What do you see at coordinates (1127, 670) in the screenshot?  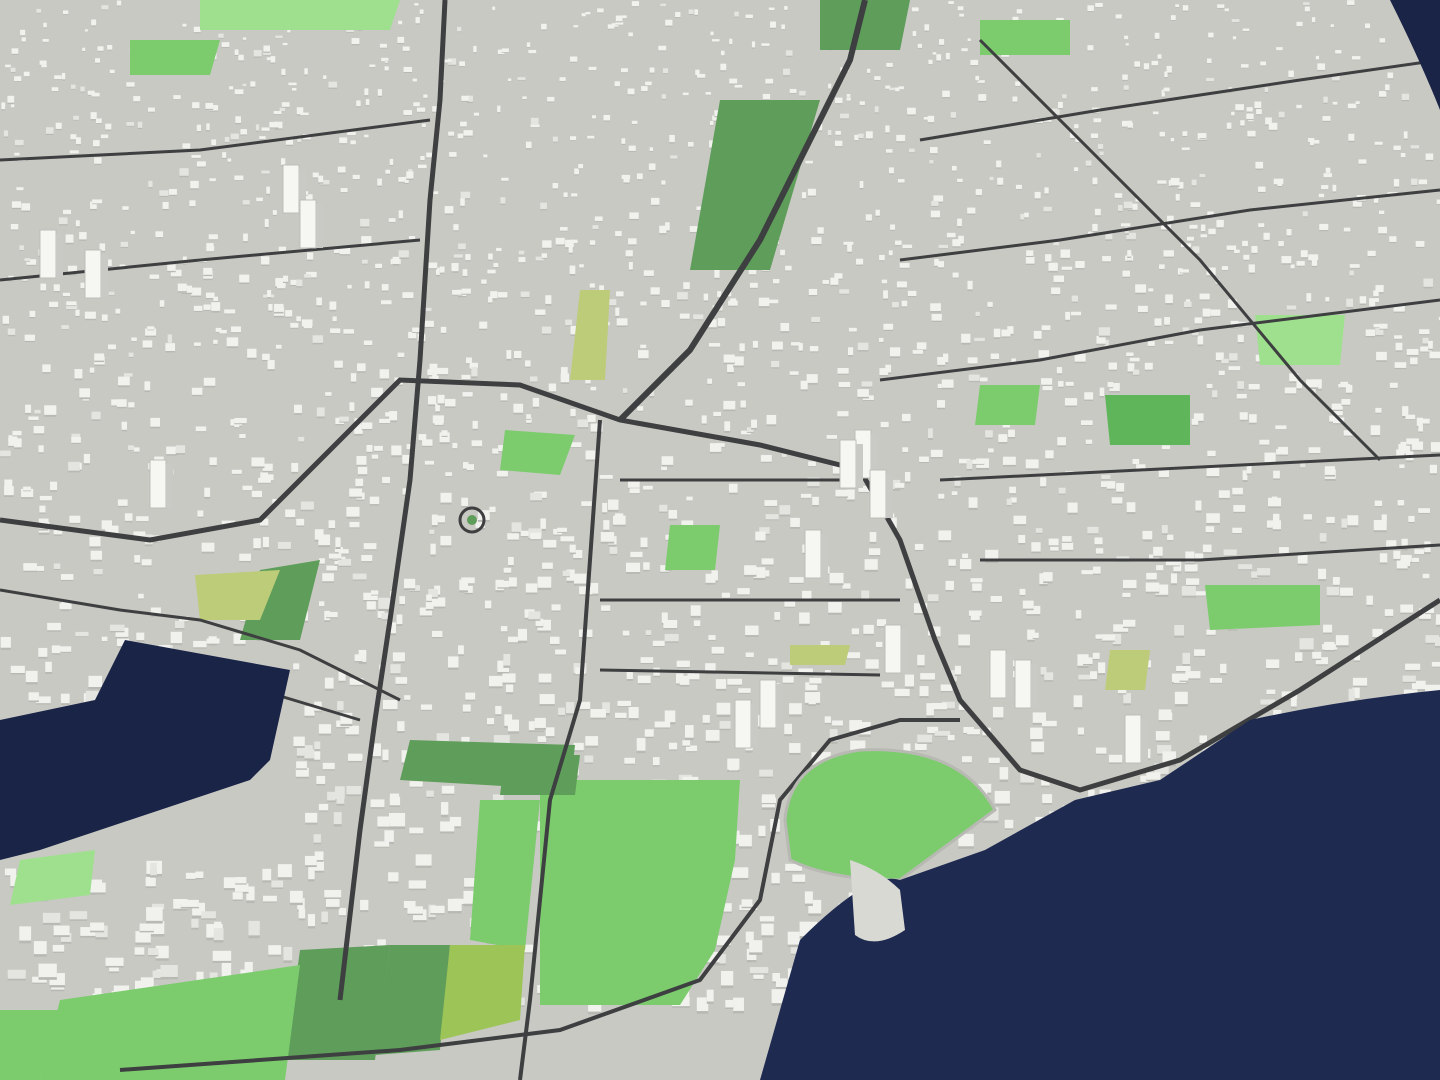 I see `park-near-pier` at bounding box center [1127, 670].